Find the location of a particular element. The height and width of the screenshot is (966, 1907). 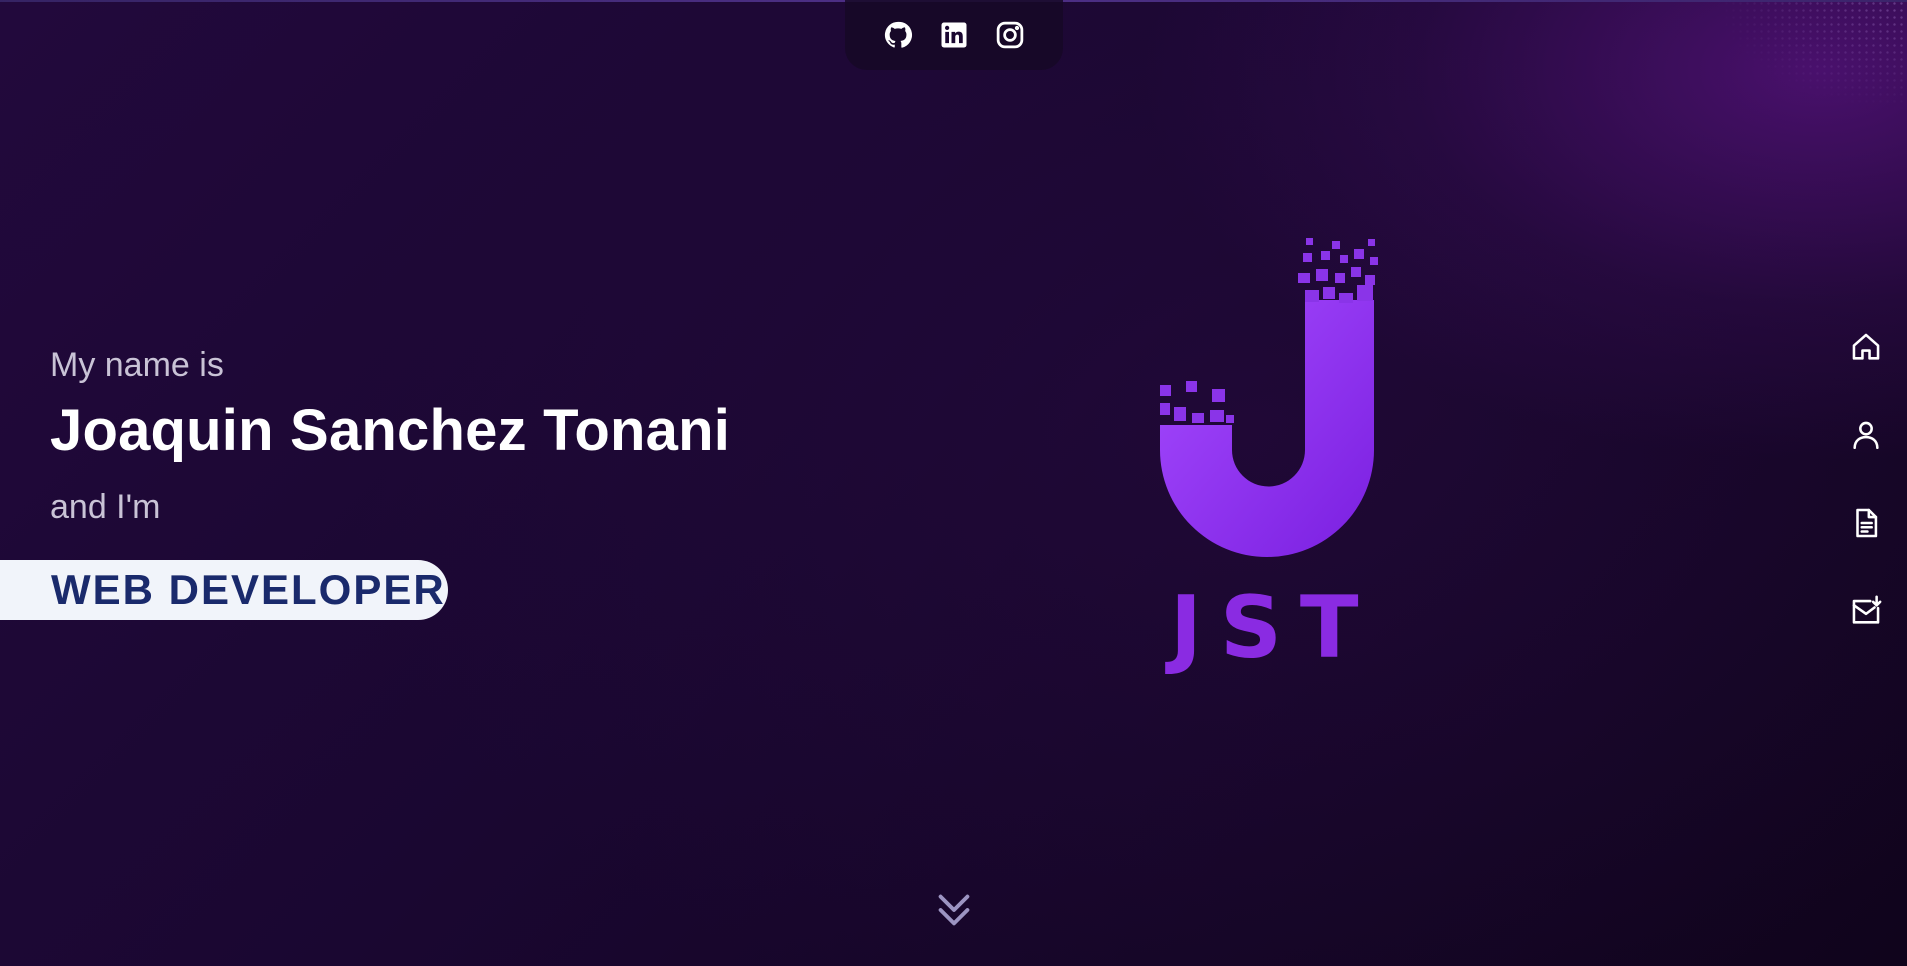

scroll-down-button is located at coordinates (954, 910).